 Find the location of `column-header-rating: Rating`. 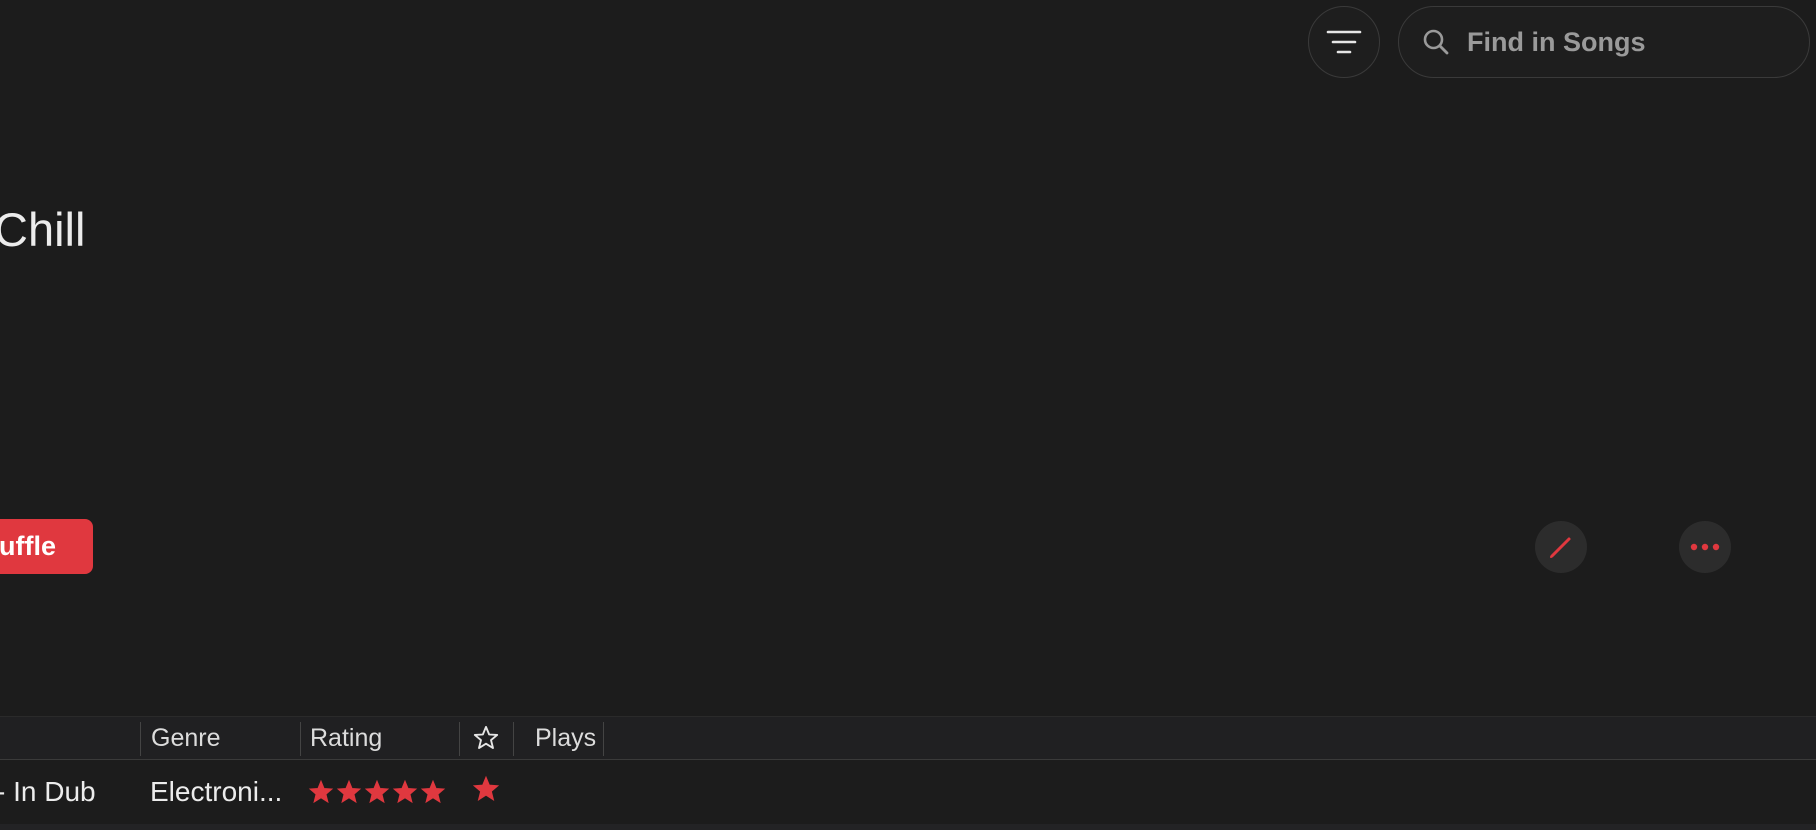

column-header-rating: Rating is located at coordinates (346, 738).